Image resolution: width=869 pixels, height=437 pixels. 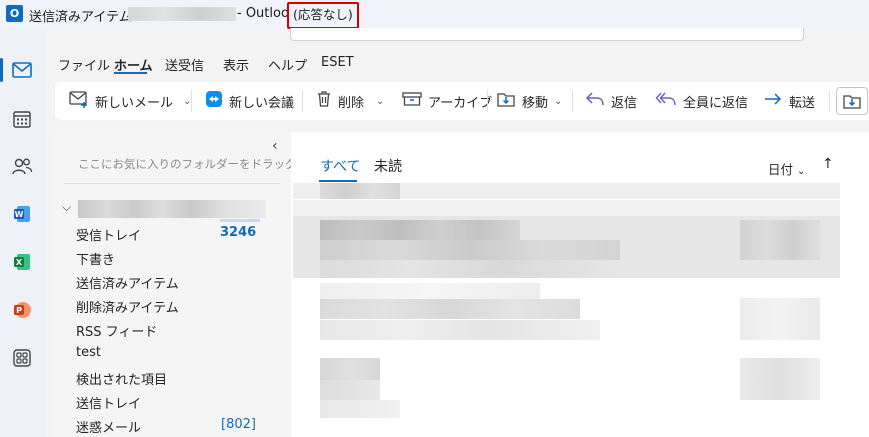 I want to click on overflow-button, so click(x=852, y=101).